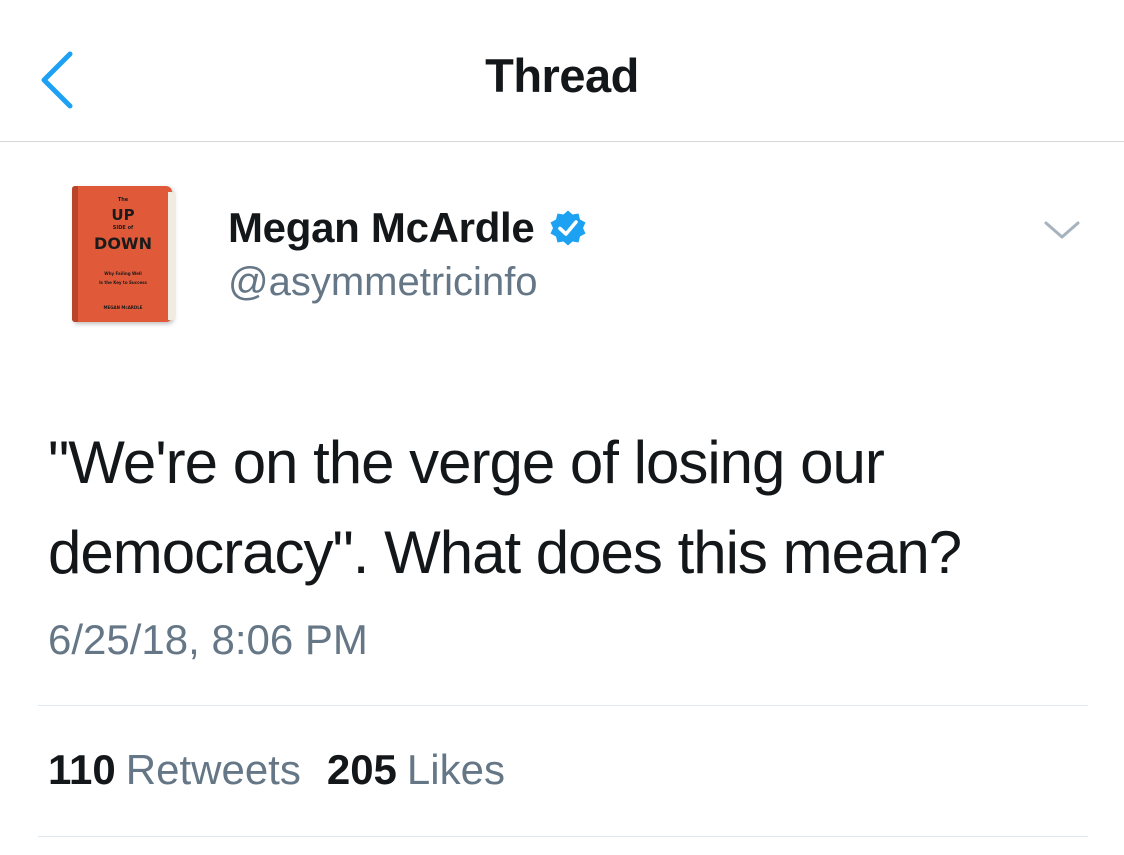 Image resolution: width=1124 pixels, height=855 pixels. I want to click on user-handle: @asymmetricinfo, so click(408, 282).